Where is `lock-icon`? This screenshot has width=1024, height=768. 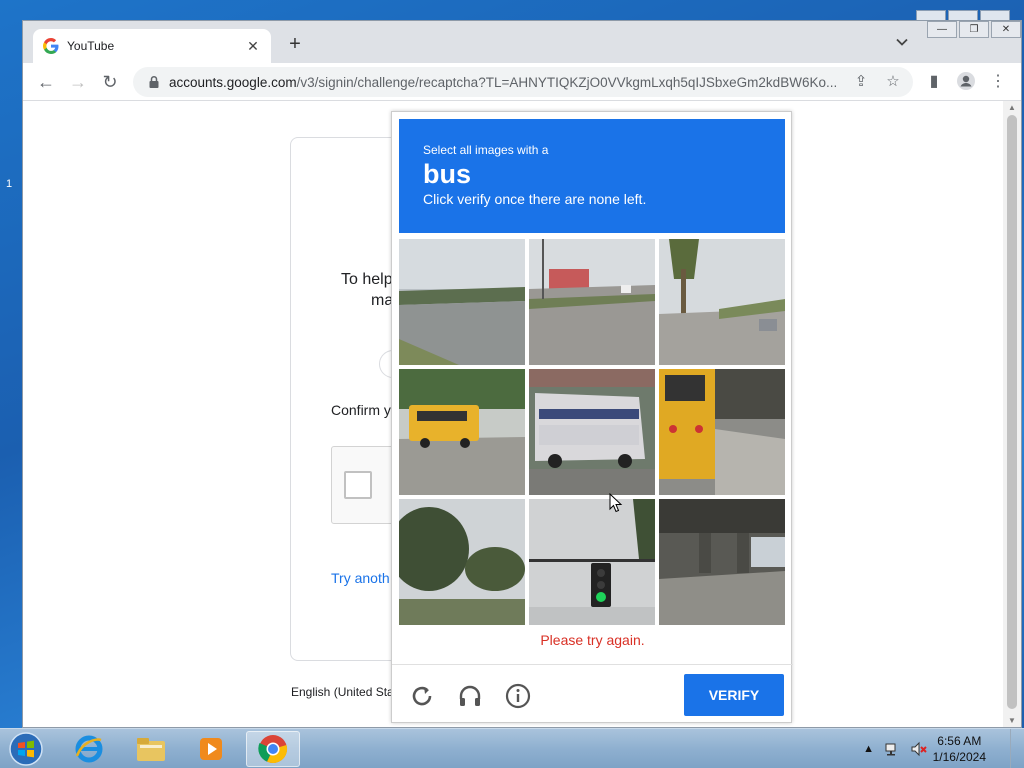
lock-icon is located at coordinates (154, 81).